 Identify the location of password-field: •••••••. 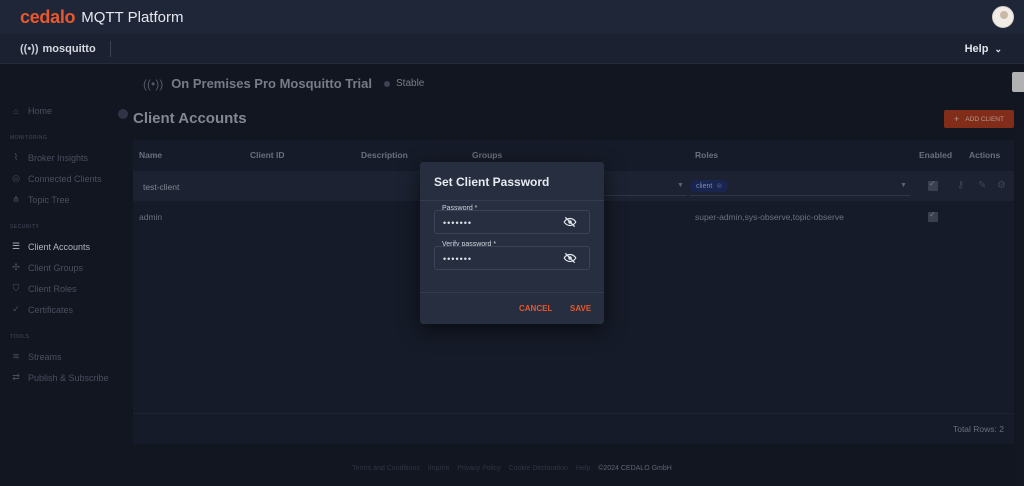
(512, 222).